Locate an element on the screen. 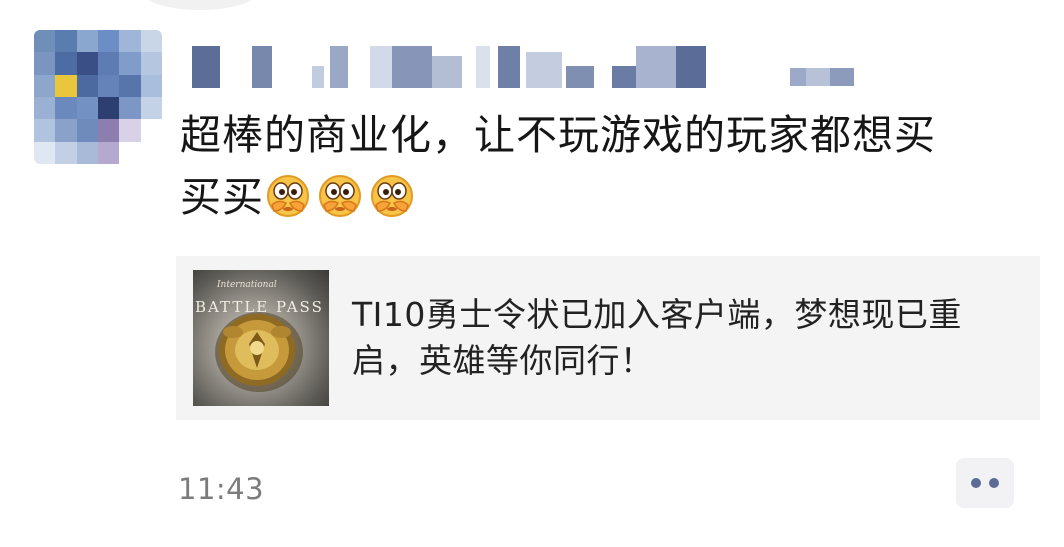  post-text-line2: 买买 is located at coordinates (600, 197).